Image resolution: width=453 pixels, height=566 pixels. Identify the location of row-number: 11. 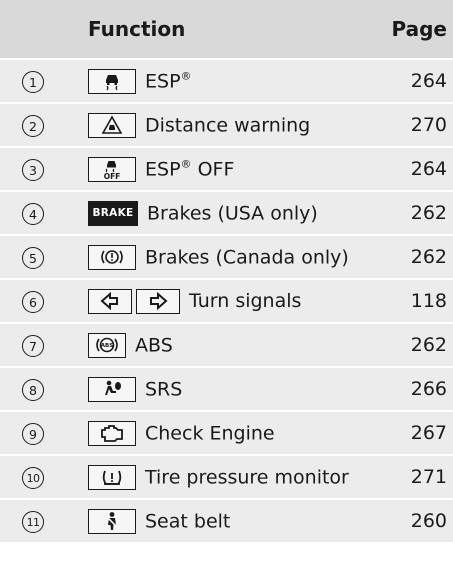
(33, 522).